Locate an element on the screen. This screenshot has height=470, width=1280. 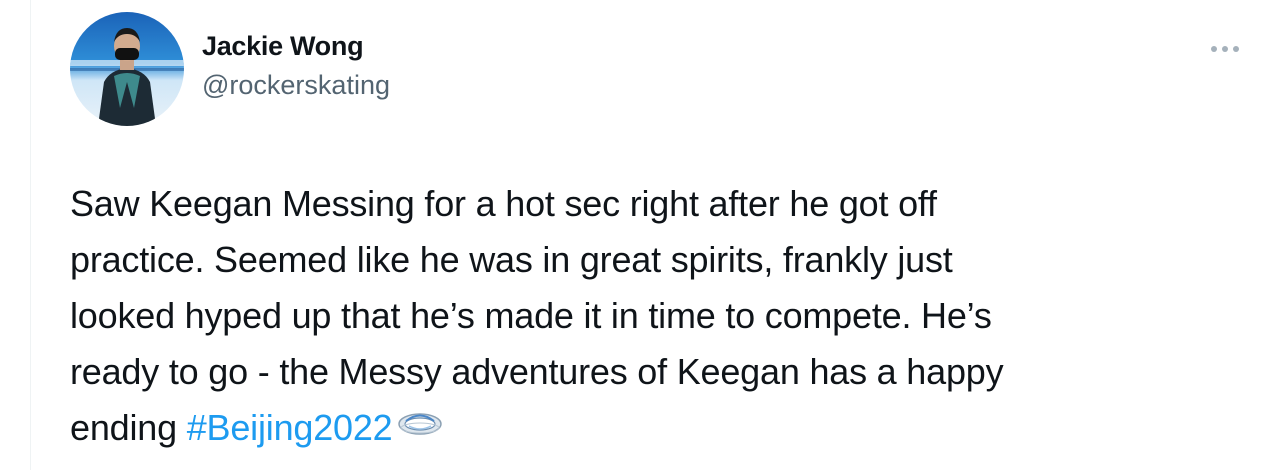
more-horizontal-icon is located at coordinates (1225, 49).